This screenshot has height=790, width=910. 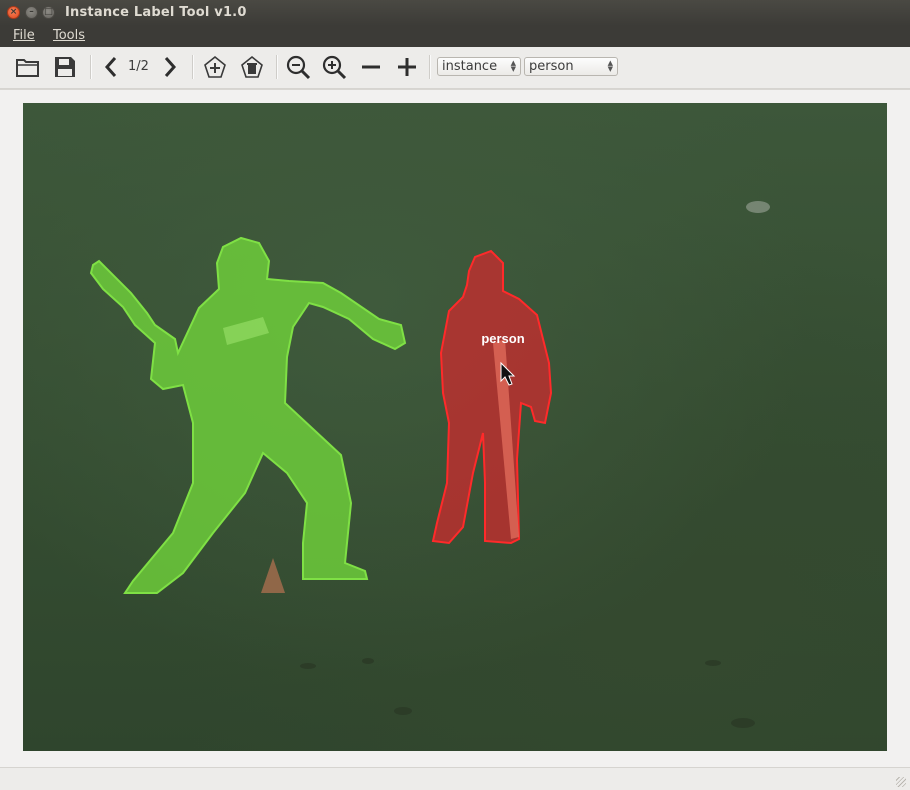 I want to click on delete-polygon-button, so click(x=252, y=67).